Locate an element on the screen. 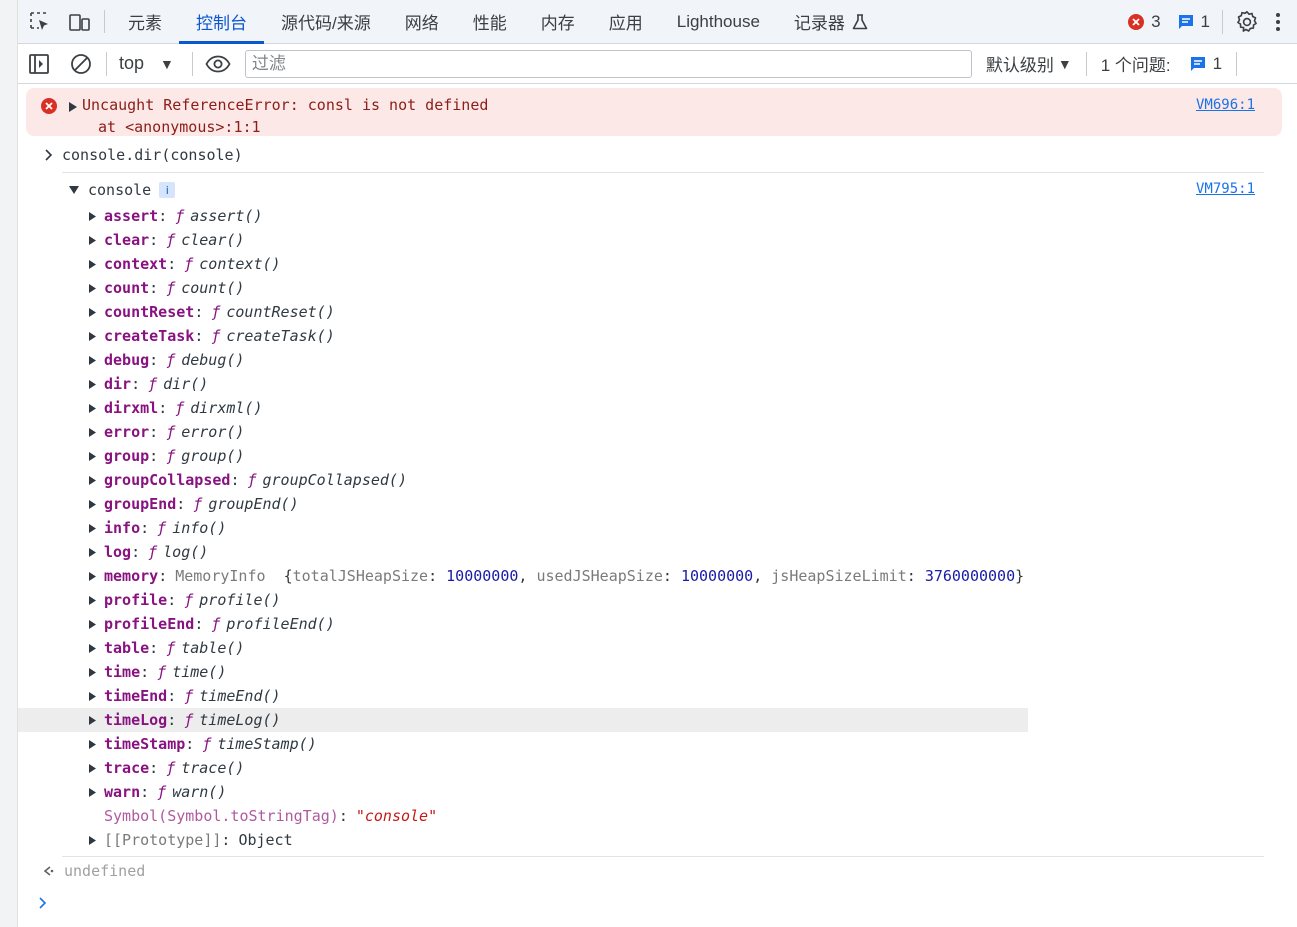  property-row: group: ƒ group() is located at coordinates (523, 456).